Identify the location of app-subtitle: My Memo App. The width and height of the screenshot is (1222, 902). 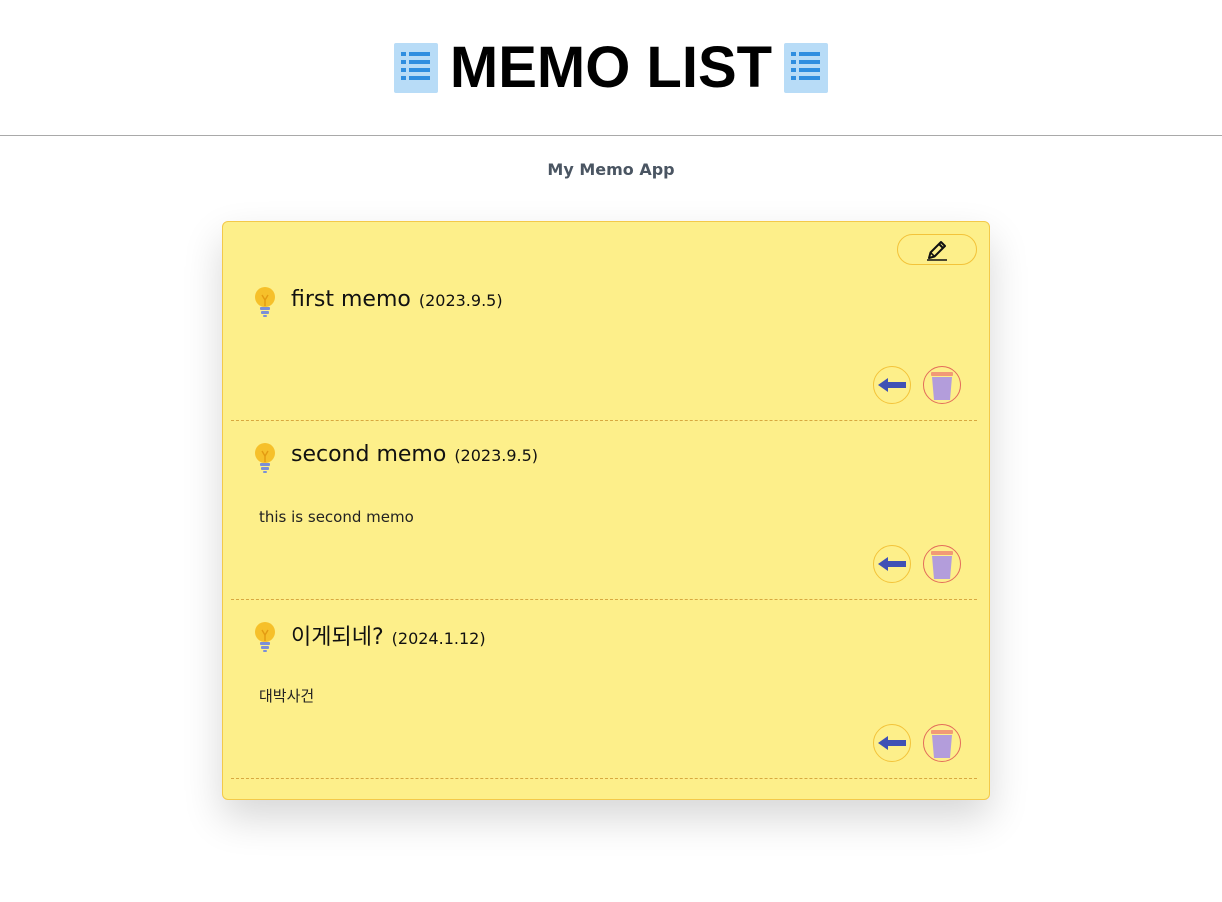
(611, 169).